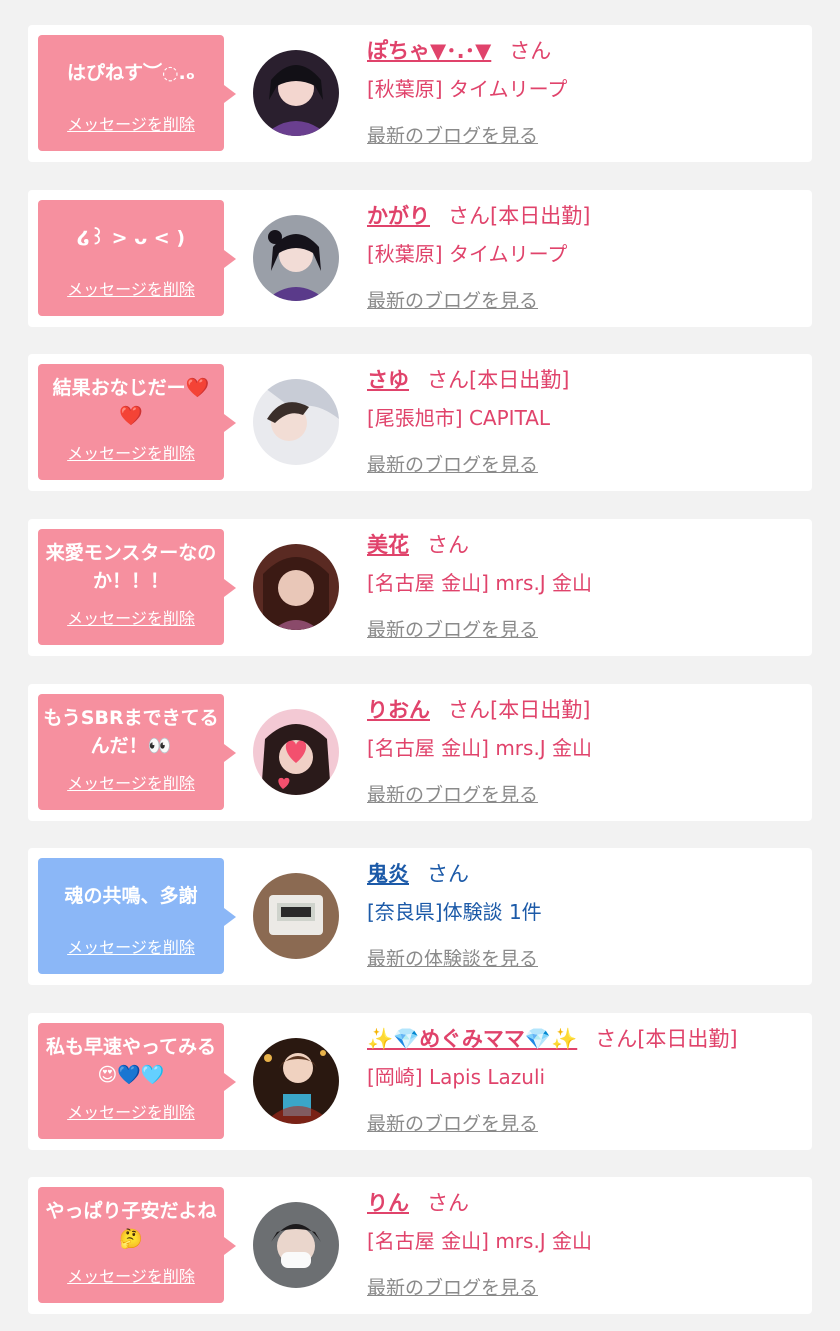 This screenshot has height=1331, width=840. Describe the element at coordinates (388, 545) in the screenshot. I see `profile-name-link: 美花` at that location.